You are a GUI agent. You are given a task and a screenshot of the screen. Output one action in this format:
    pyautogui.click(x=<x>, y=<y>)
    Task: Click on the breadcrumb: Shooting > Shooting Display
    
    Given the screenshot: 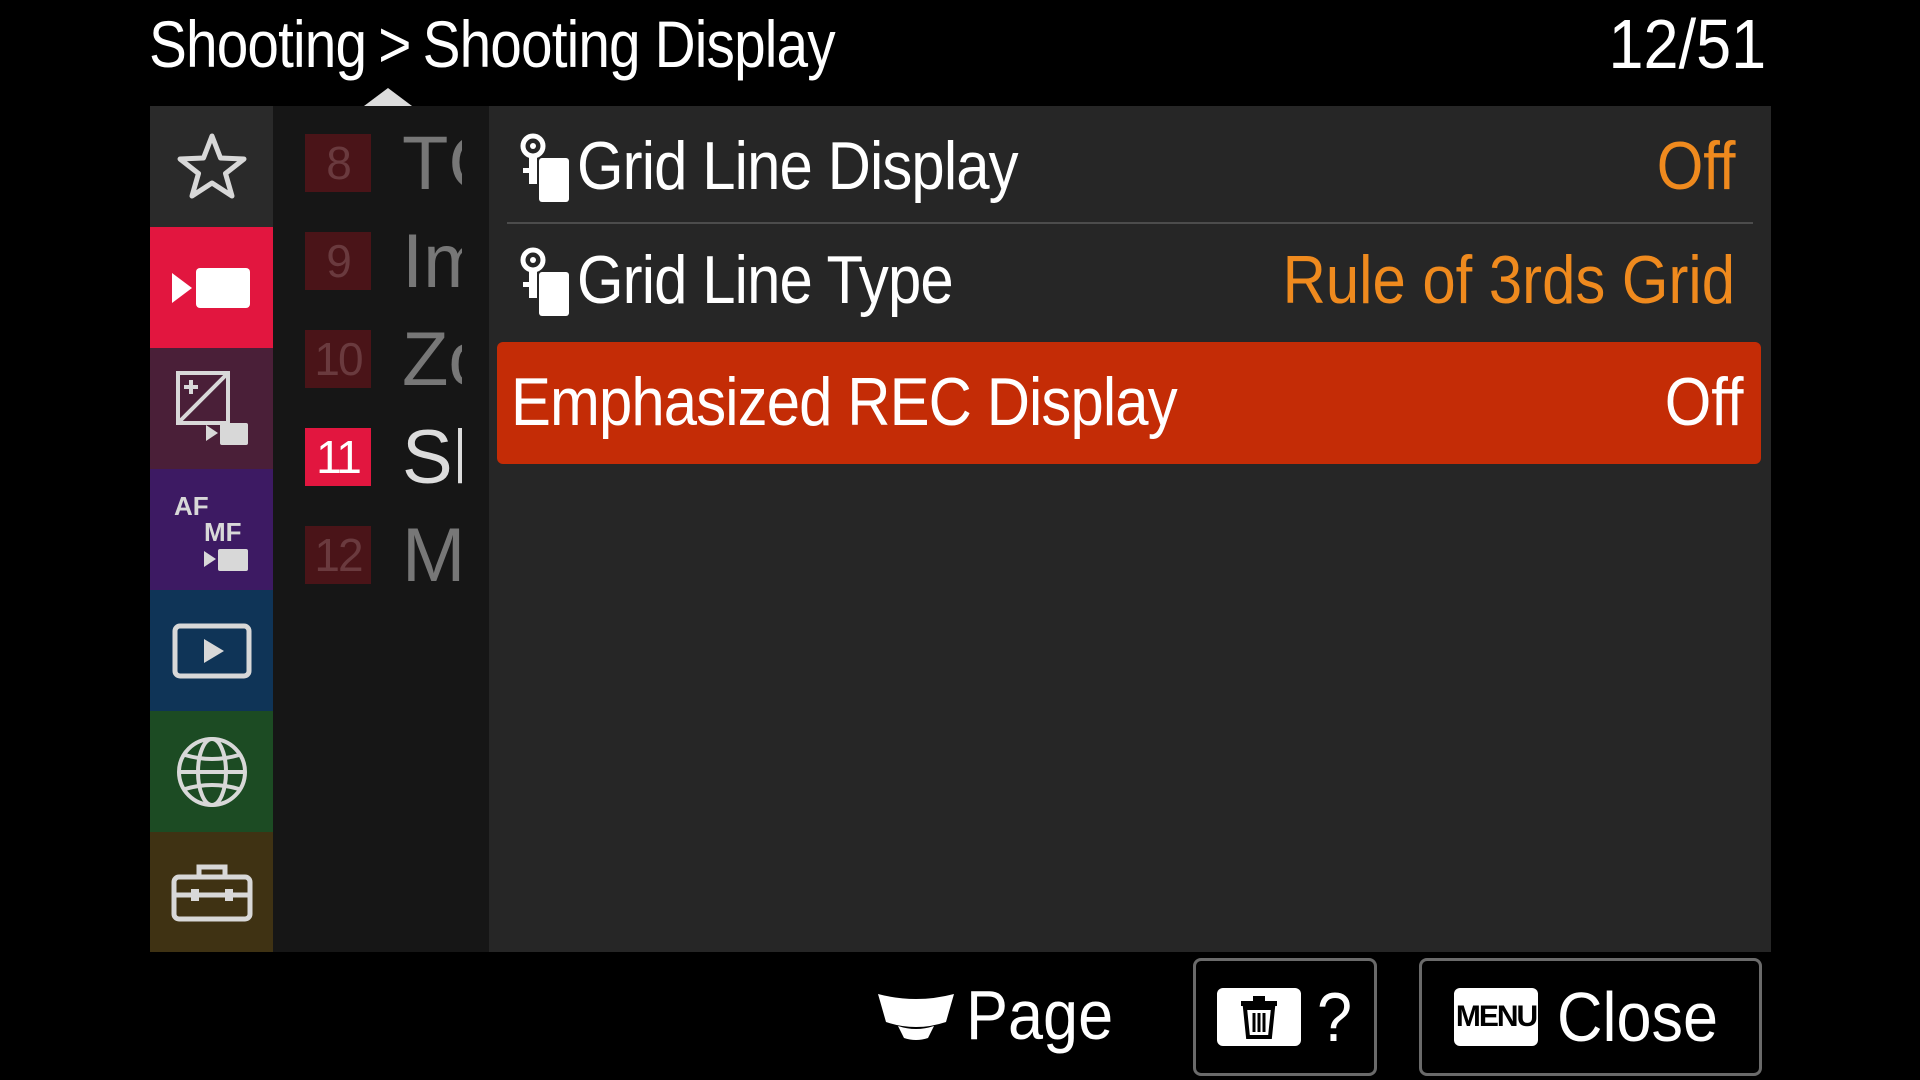 What is the action you would take?
    pyautogui.click(x=492, y=44)
    